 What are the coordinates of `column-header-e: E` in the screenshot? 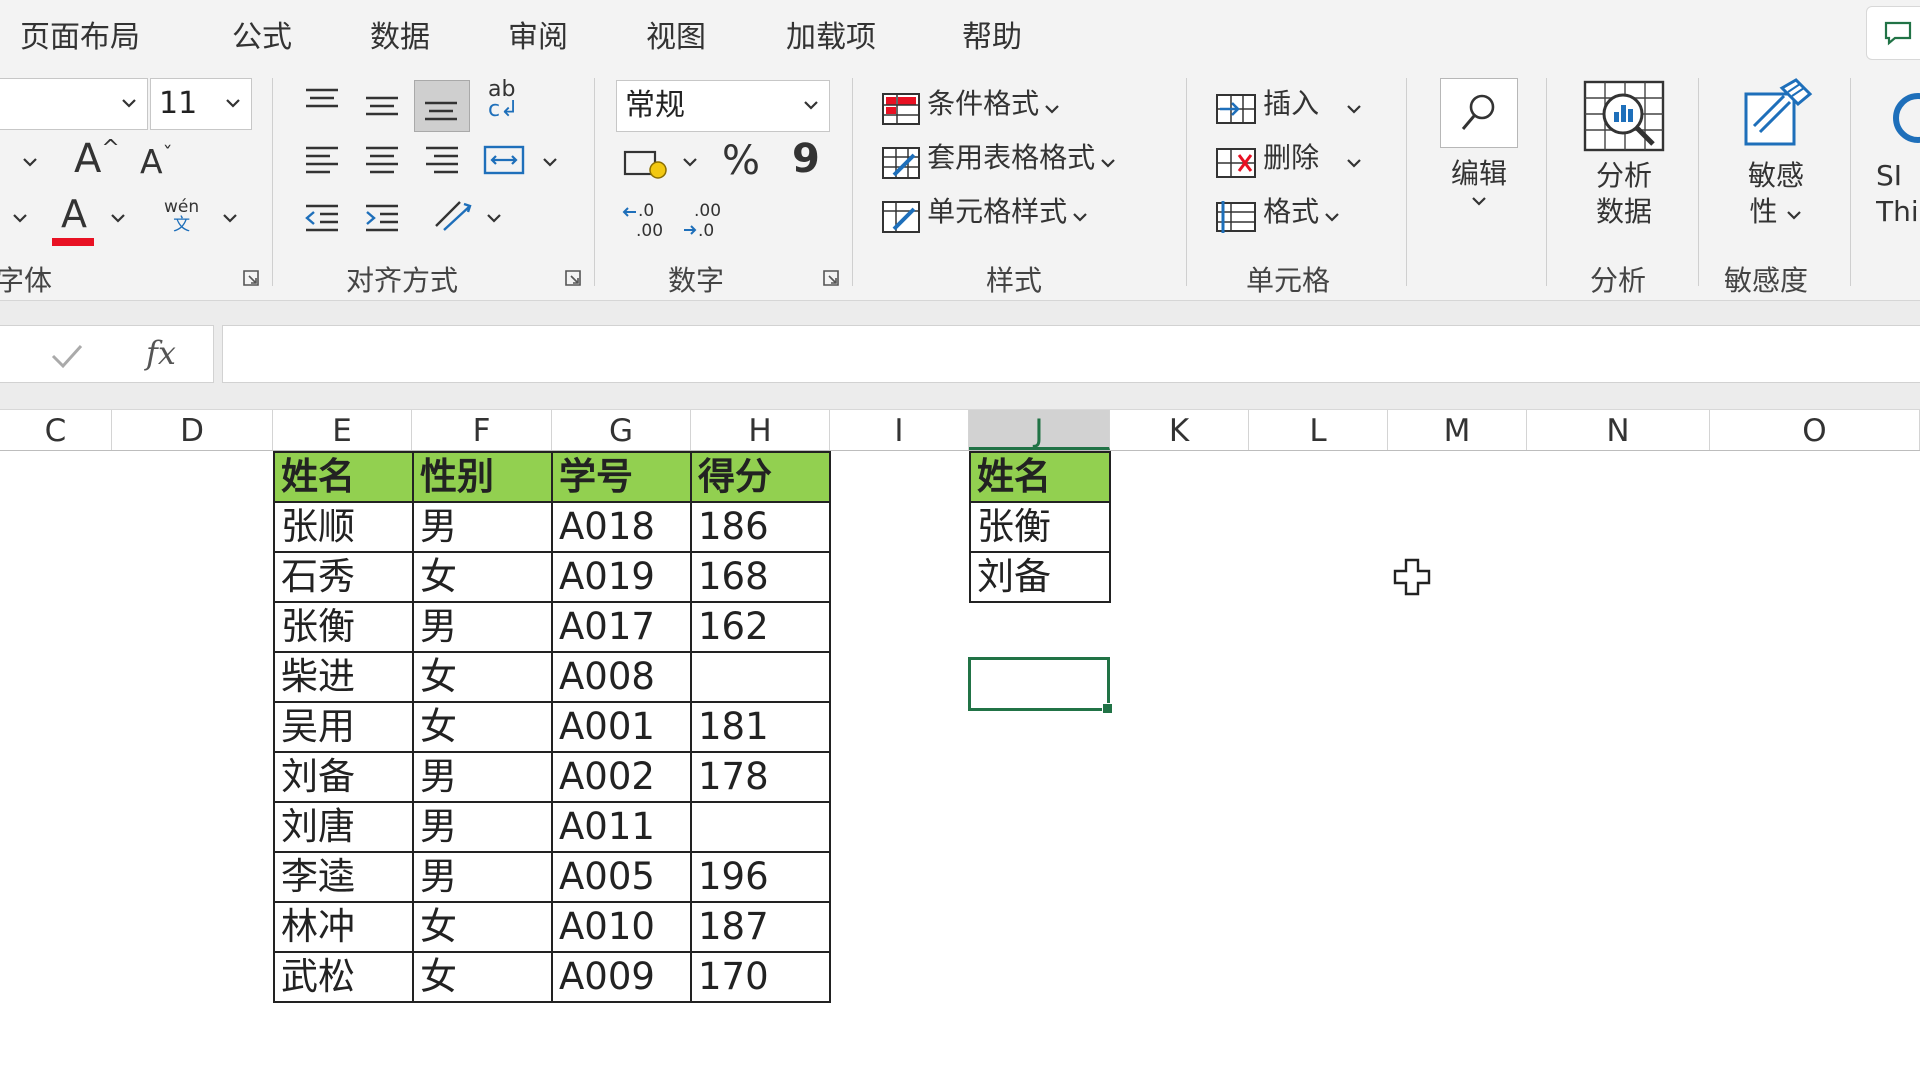 It's located at (342, 430).